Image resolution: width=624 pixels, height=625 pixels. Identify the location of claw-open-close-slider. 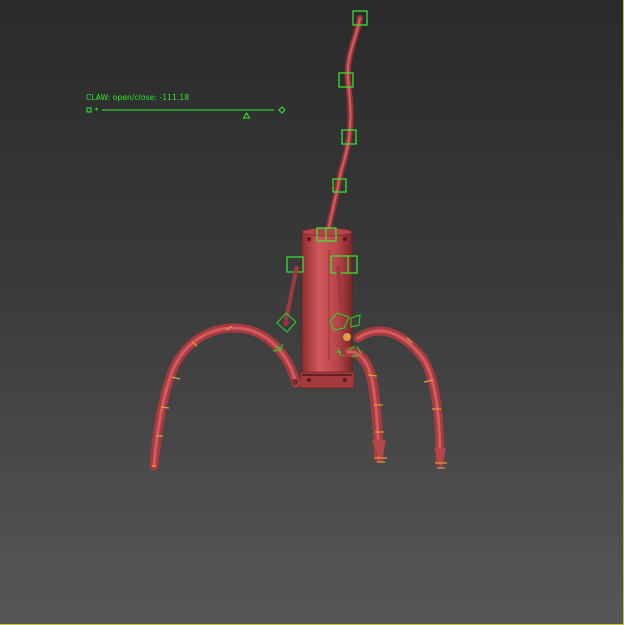
(188, 112).